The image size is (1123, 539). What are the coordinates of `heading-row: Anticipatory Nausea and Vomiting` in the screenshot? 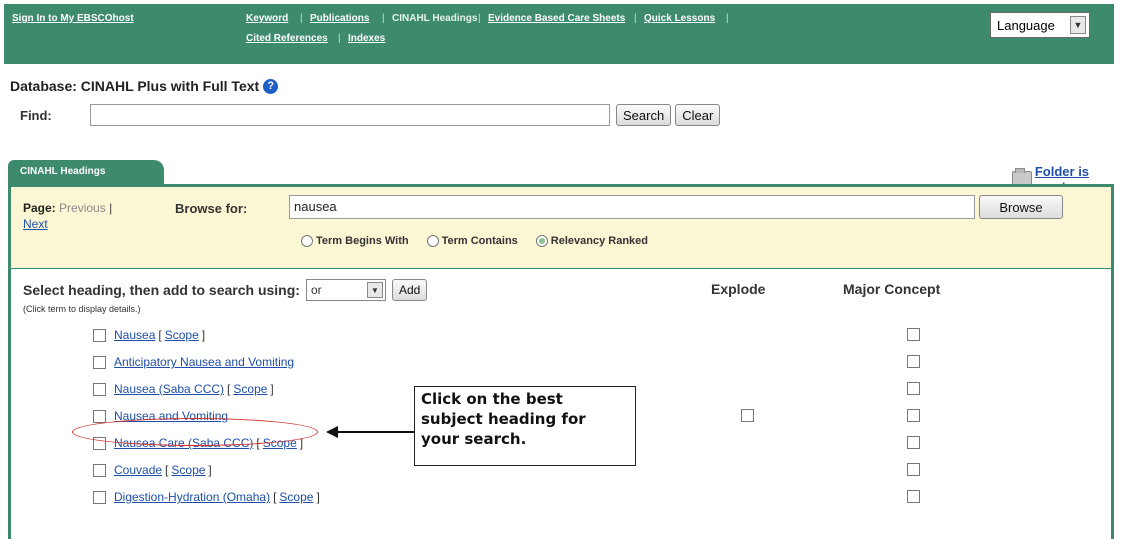 It's located at (193, 362).